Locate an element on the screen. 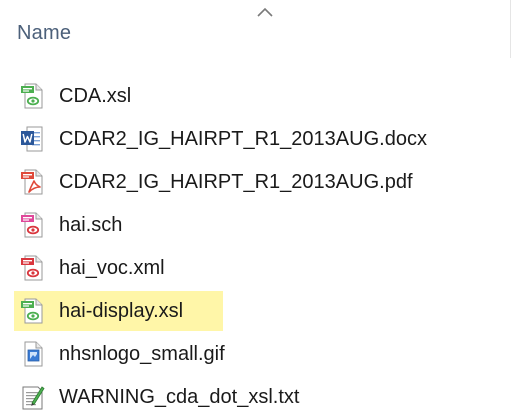 This screenshot has height=412, width=520. file-name: CDAR2_IG_HAIRPT_R1_2013AUG.docx is located at coordinates (243, 139).